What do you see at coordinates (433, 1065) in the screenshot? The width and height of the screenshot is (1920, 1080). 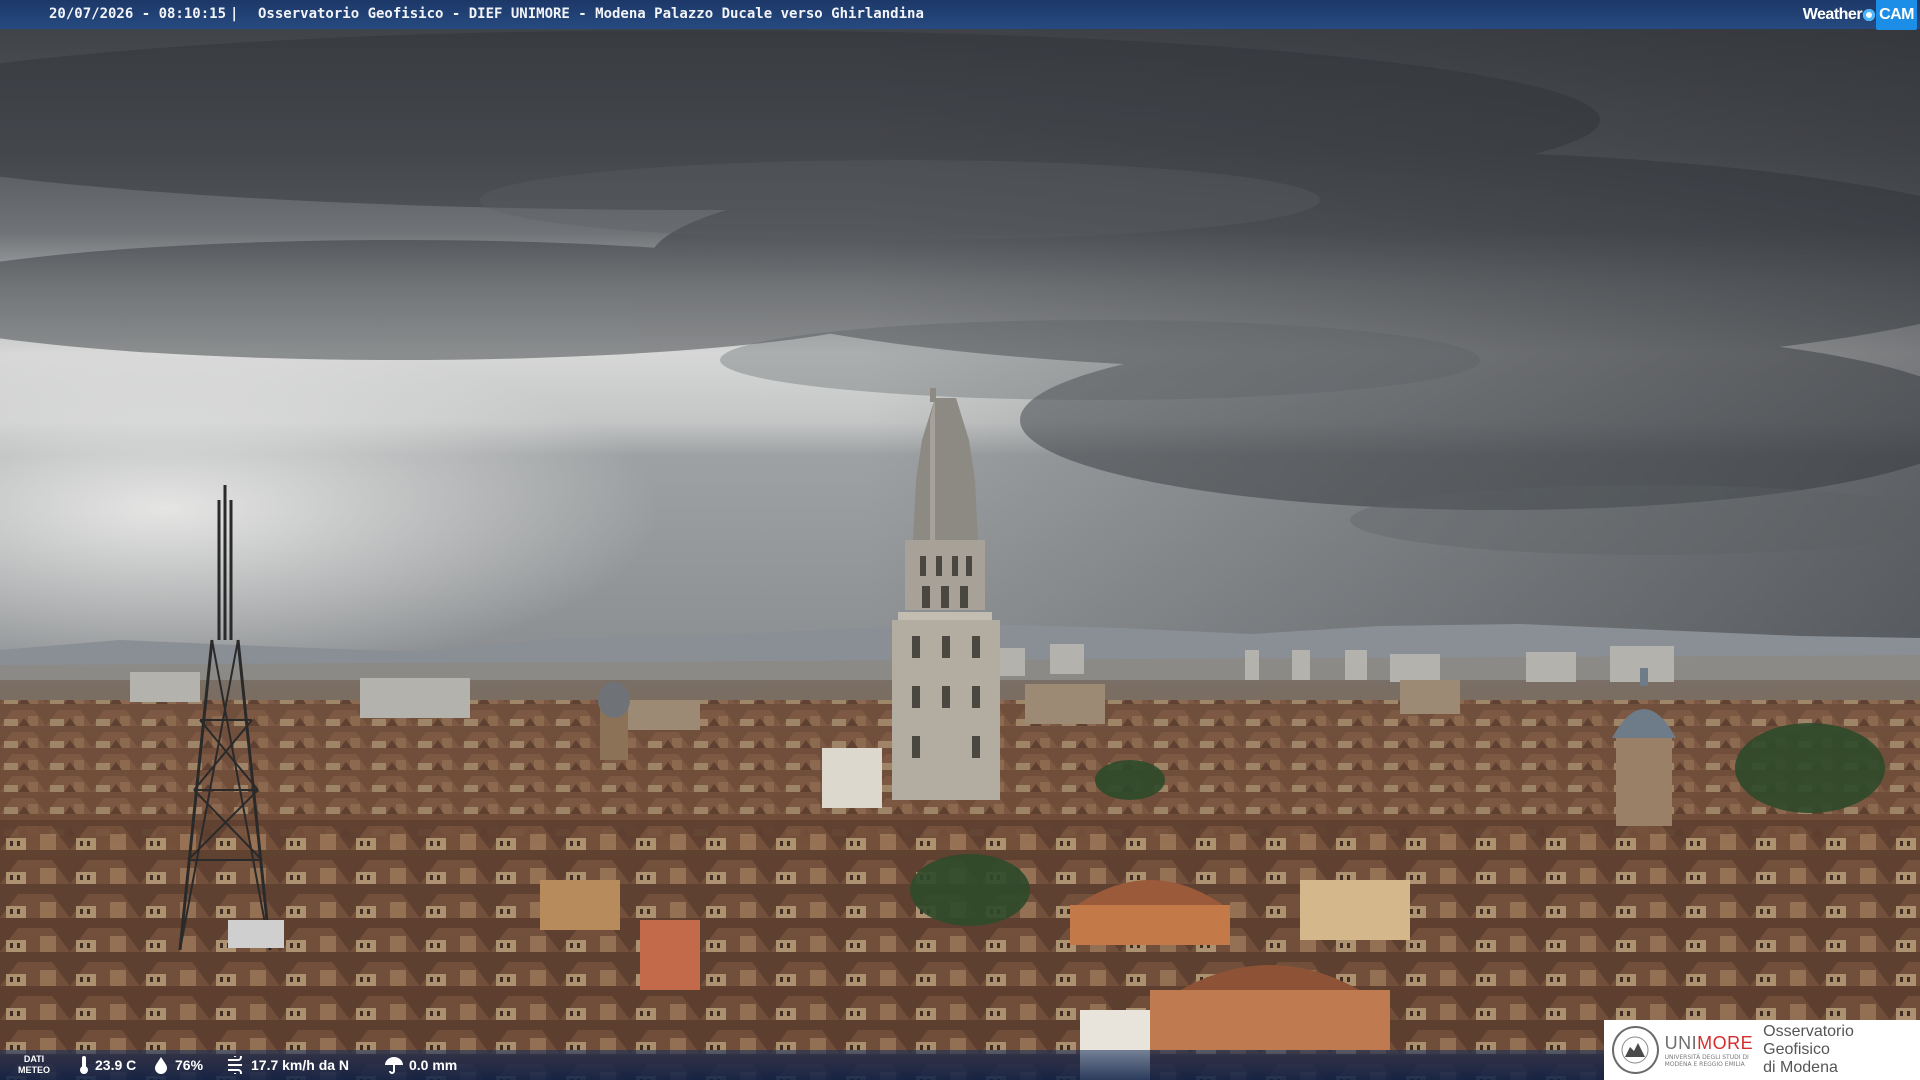 I see `rain-value: 0.0 mm` at bounding box center [433, 1065].